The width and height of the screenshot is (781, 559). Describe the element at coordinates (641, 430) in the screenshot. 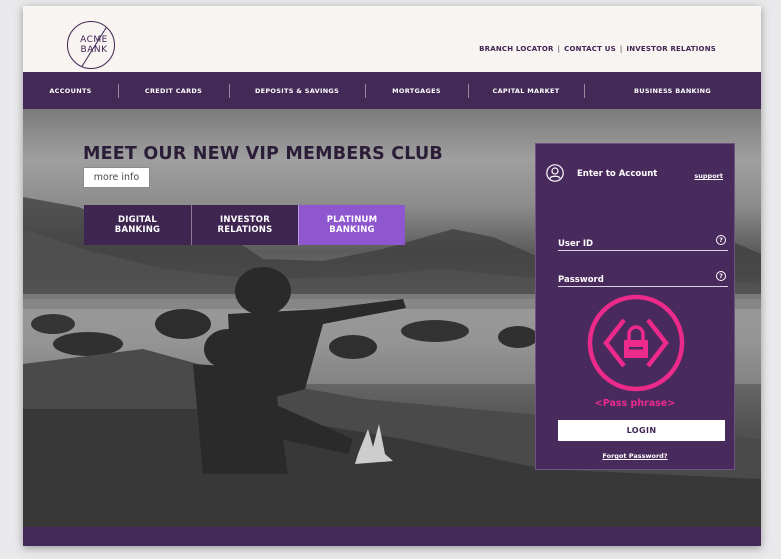

I see `login-button: LOGIN` at that location.